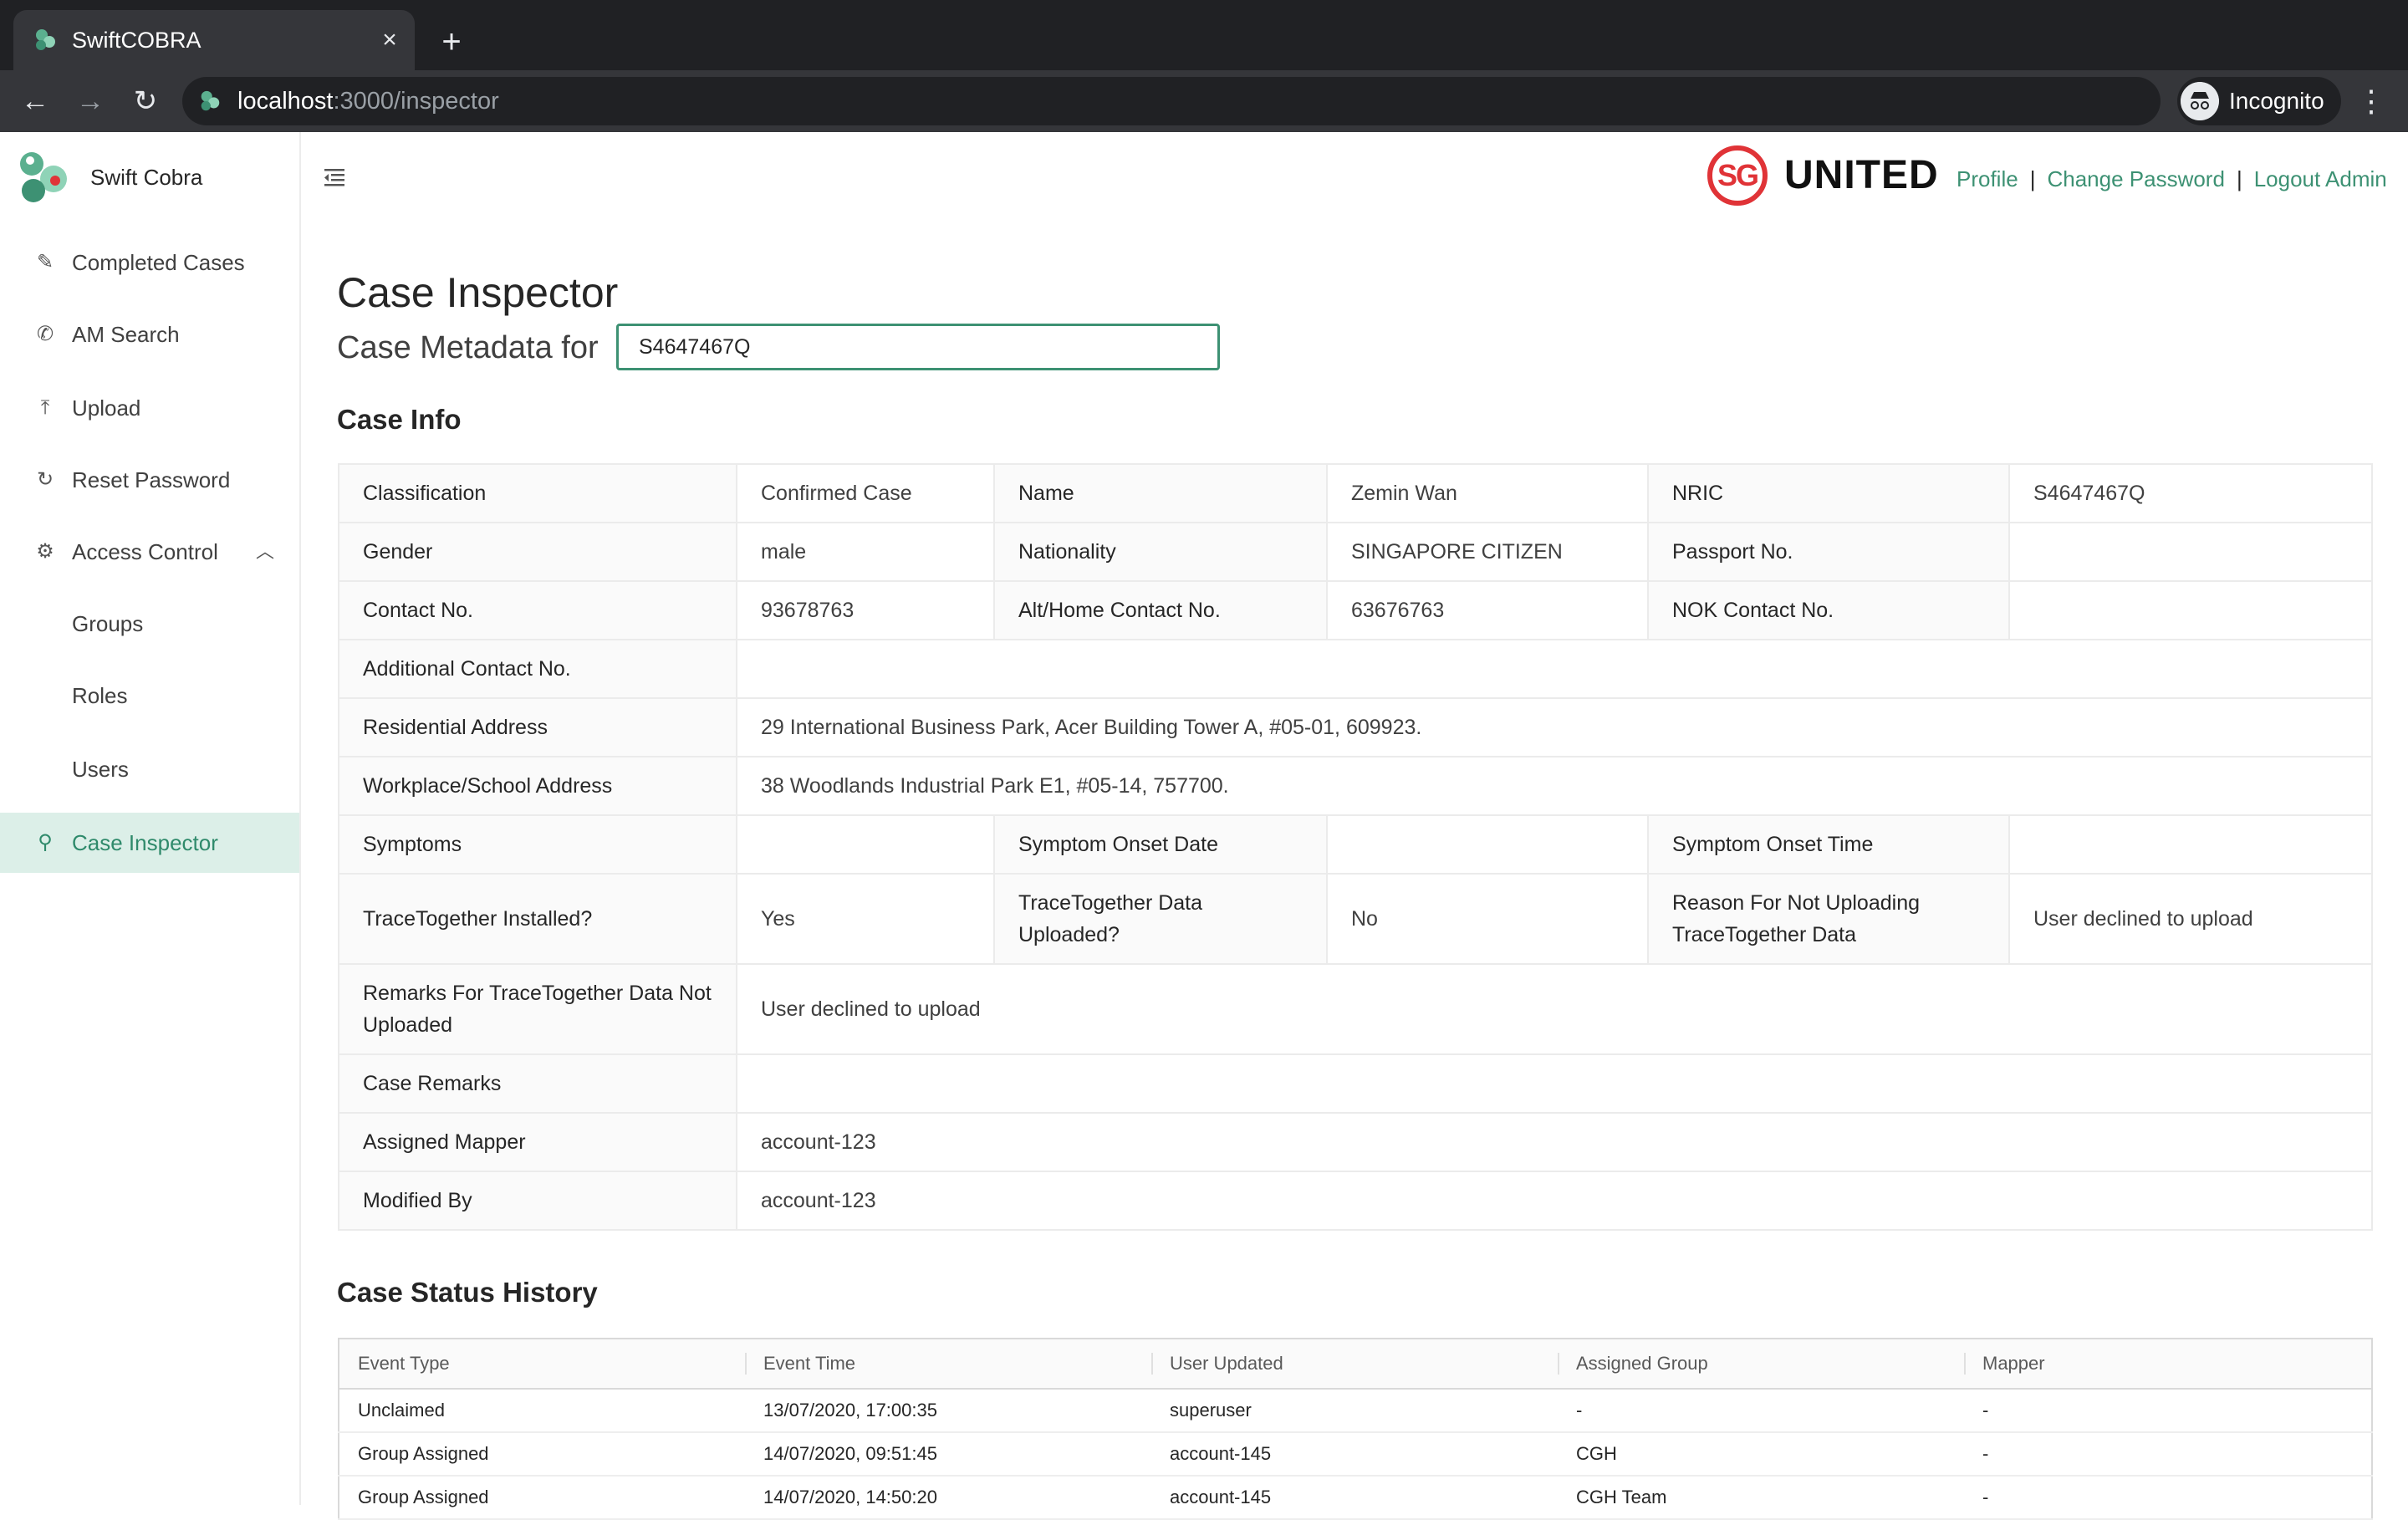 The width and height of the screenshot is (2408, 1520). What do you see at coordinates (145, 102) in the screenshot?
I see `reload-icon: ↻` at bounding box center [145, 102].